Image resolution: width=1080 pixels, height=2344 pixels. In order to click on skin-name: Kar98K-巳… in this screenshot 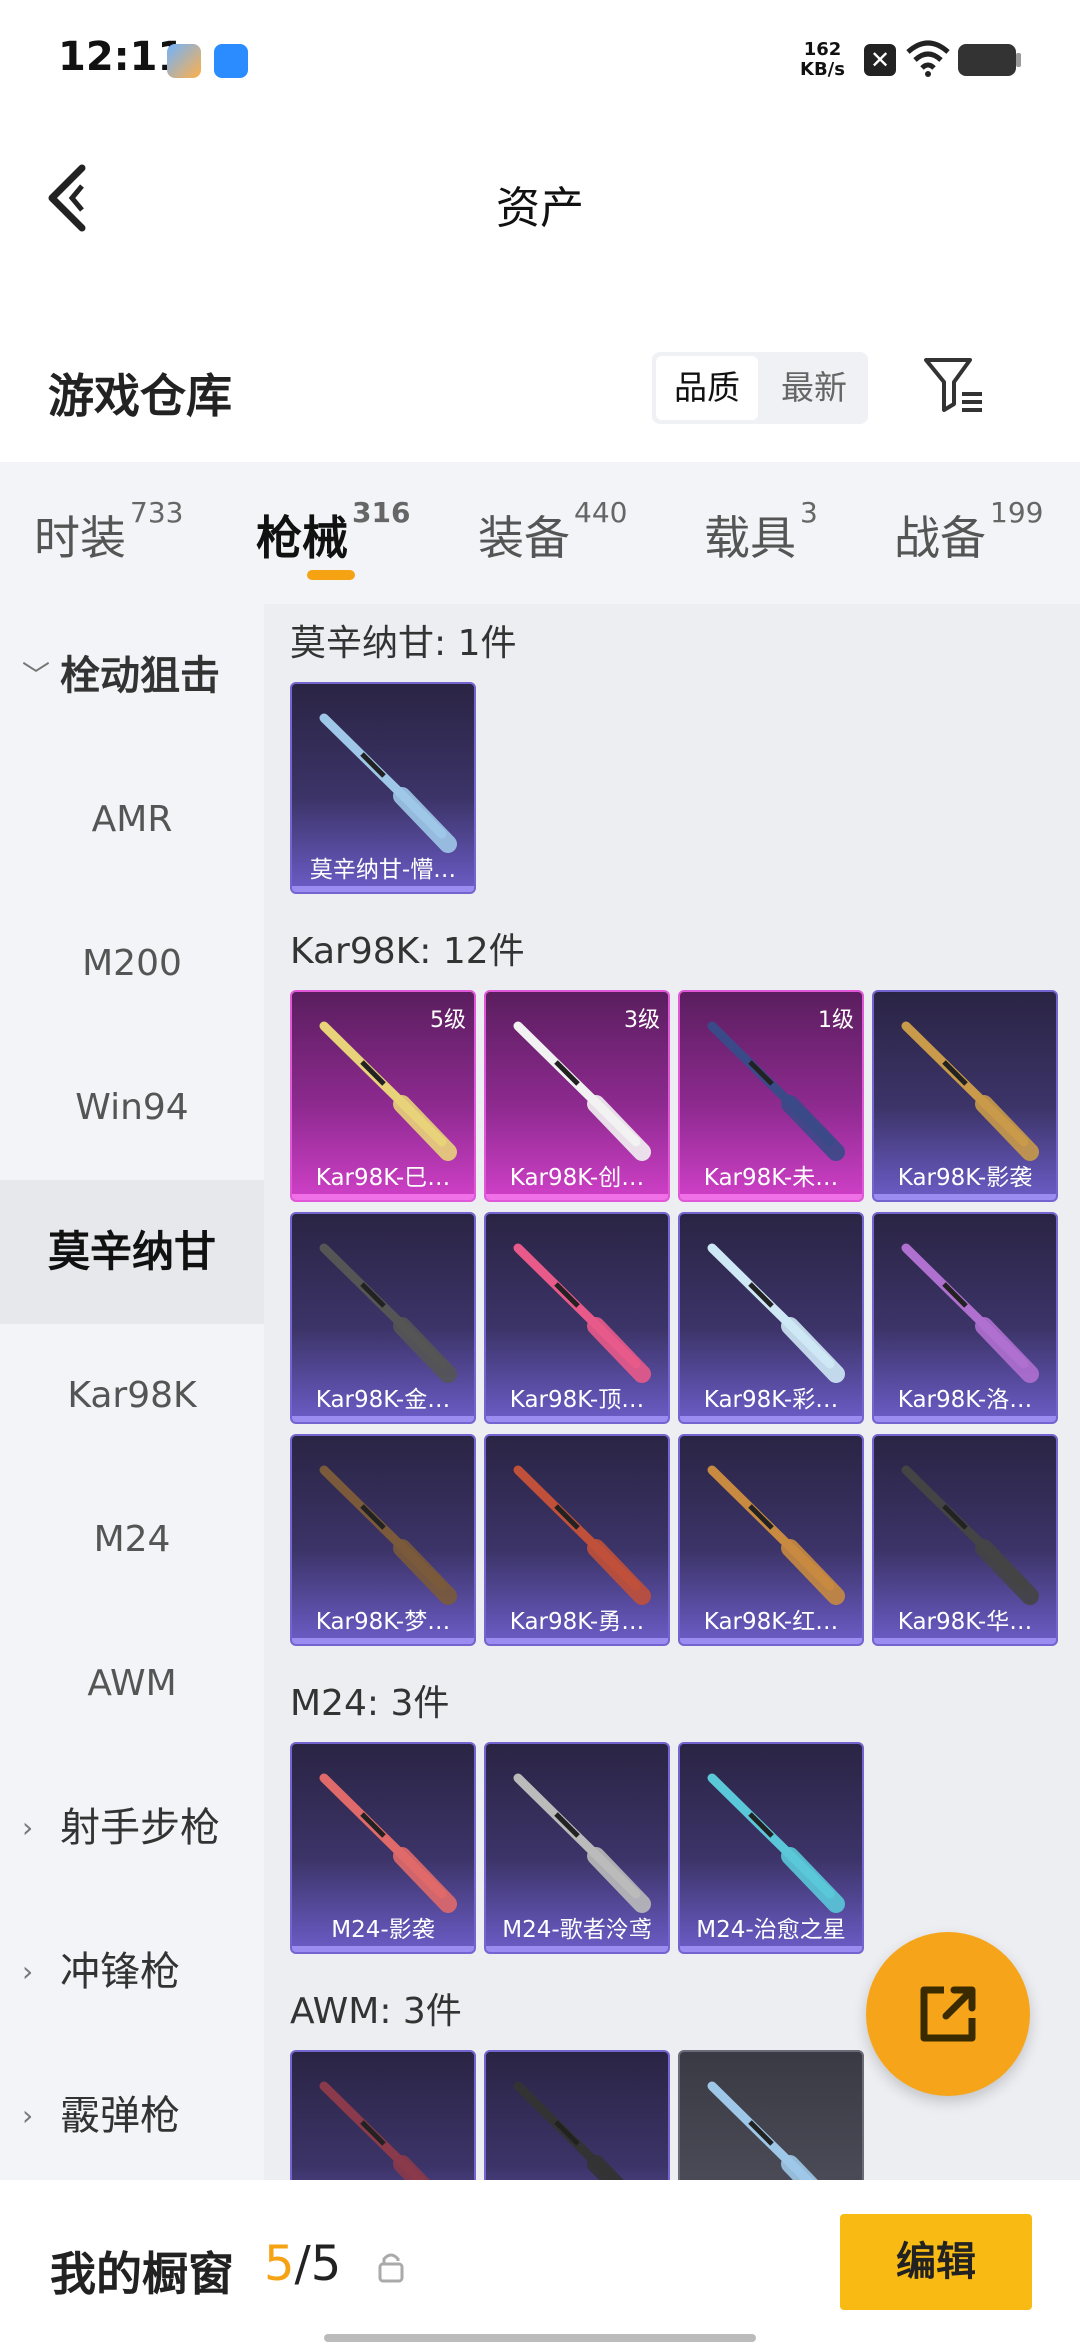, I will do `click(383, 1178)`.